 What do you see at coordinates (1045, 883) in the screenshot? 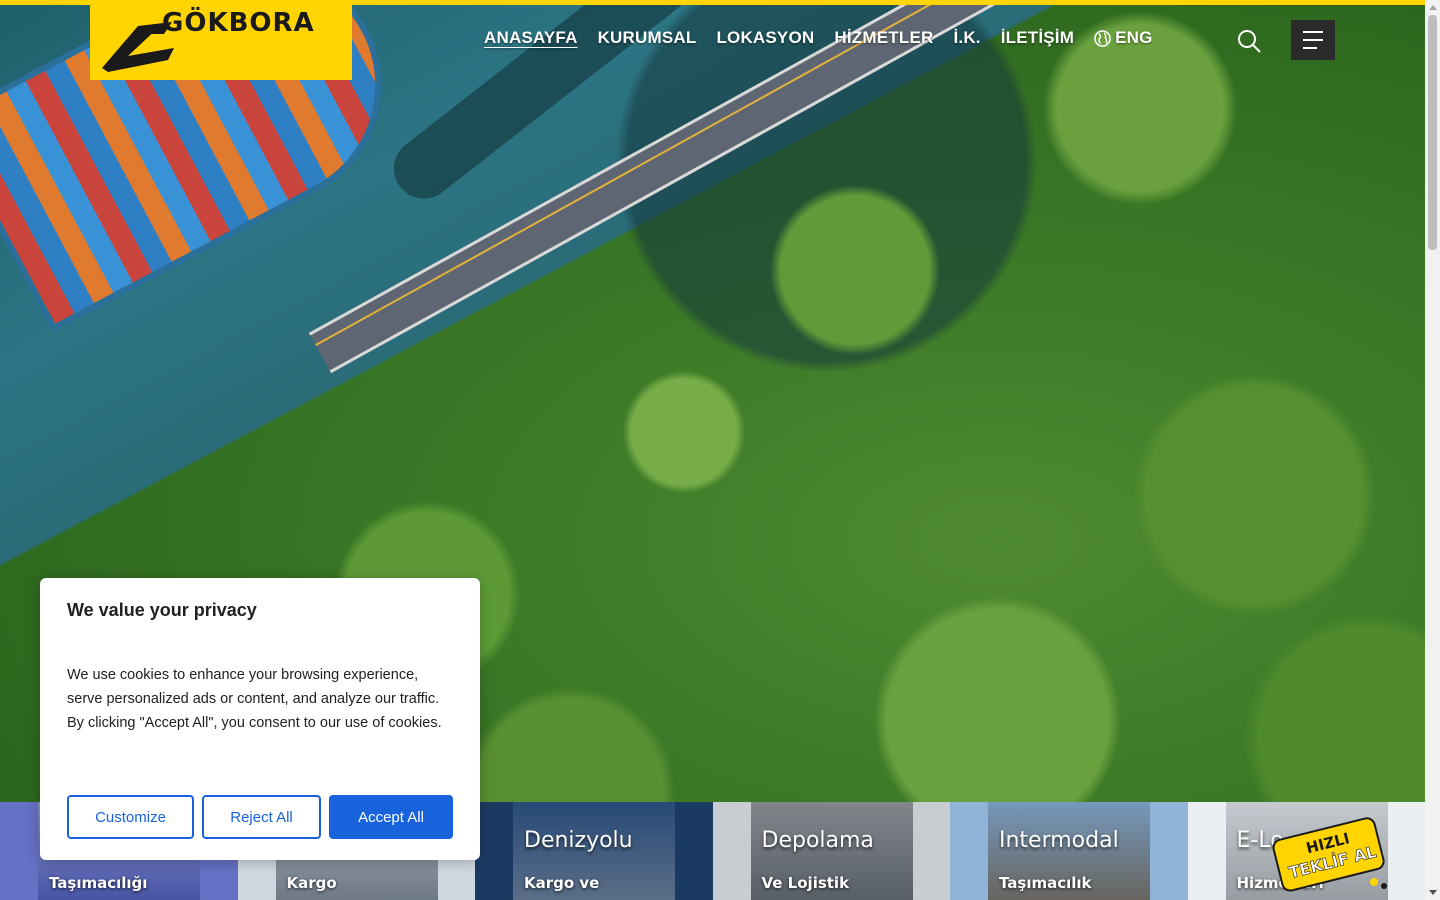
I see `service-card-subtitle: Taşımacılık` at bounding box center [1045, 883].